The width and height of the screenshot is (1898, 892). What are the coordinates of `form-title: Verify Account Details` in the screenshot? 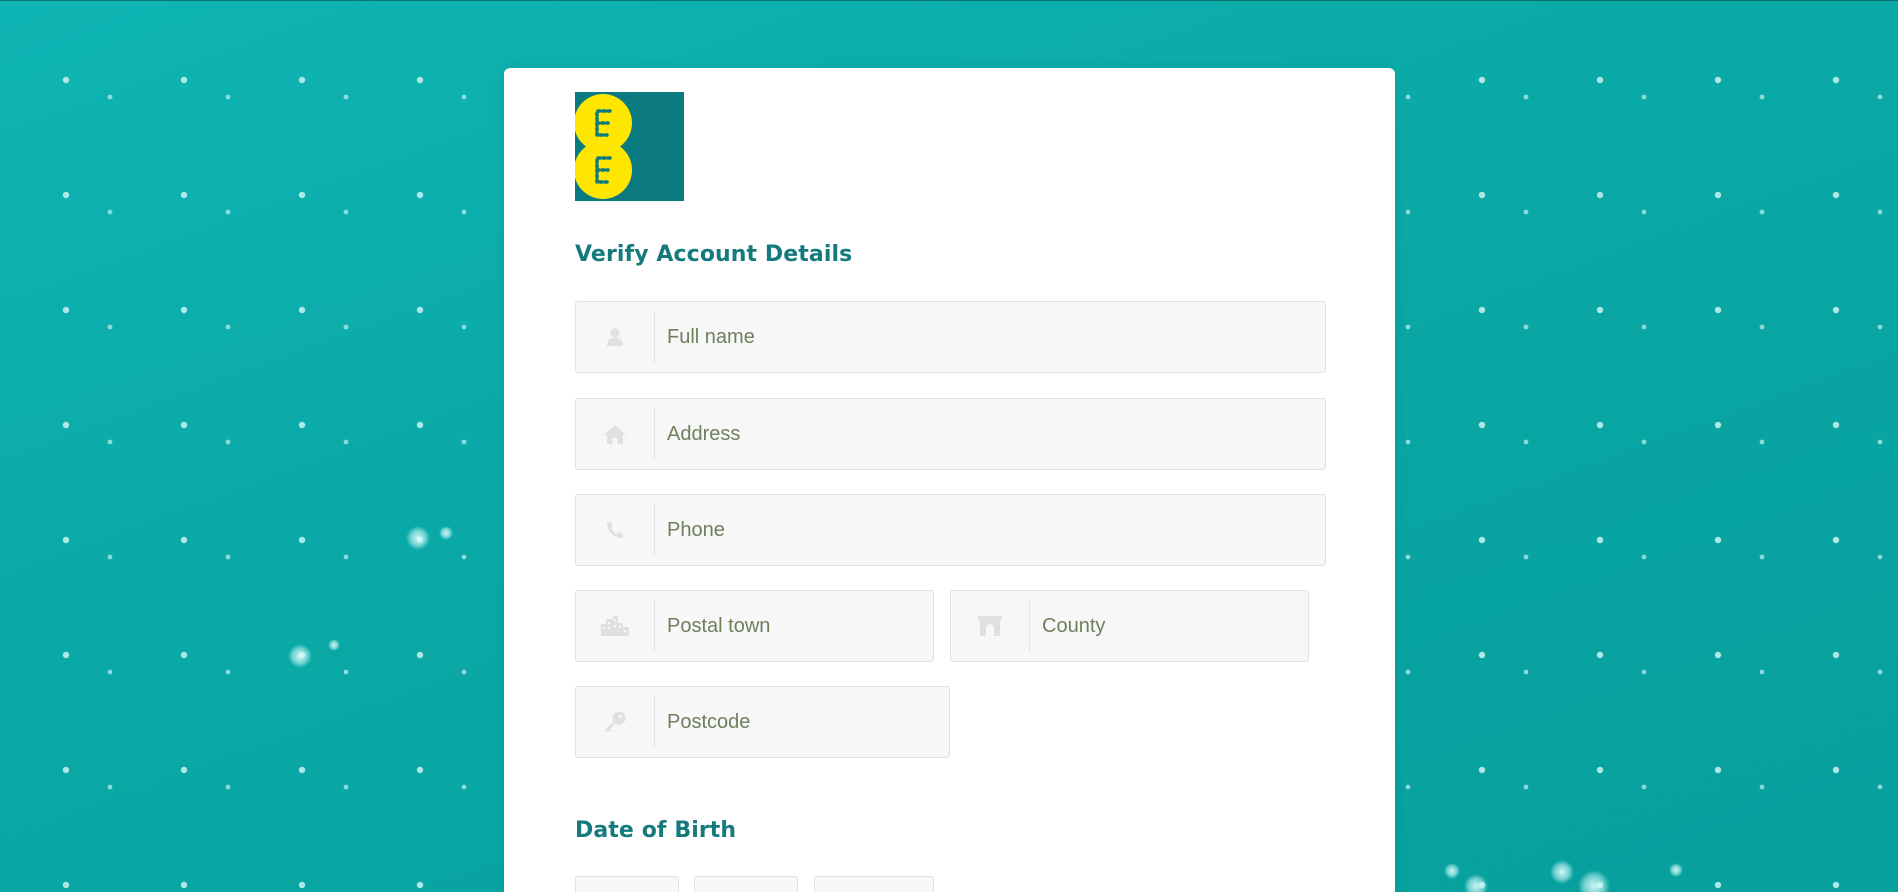 It's located at (714, 254).